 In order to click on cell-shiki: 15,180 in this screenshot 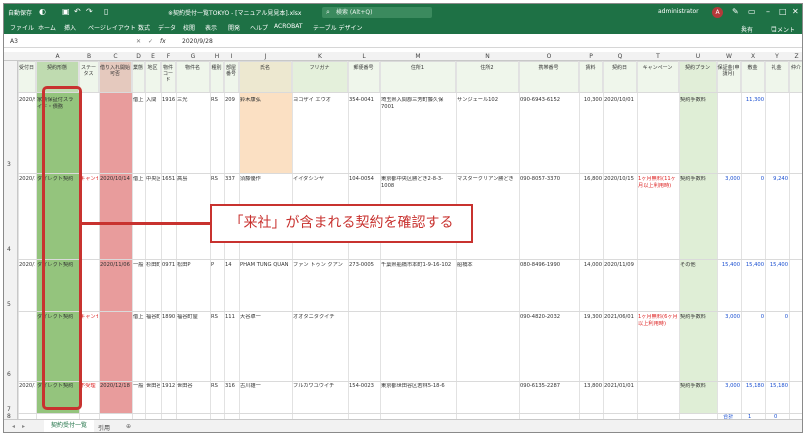, I will do `click(753, 386)`.